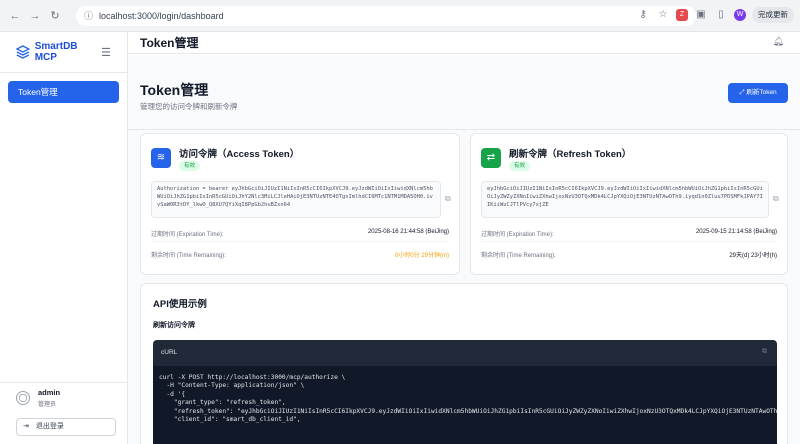  I want to click on refresh-token-title: 刷新令牌（Refresh Token）, so click(570, 154).